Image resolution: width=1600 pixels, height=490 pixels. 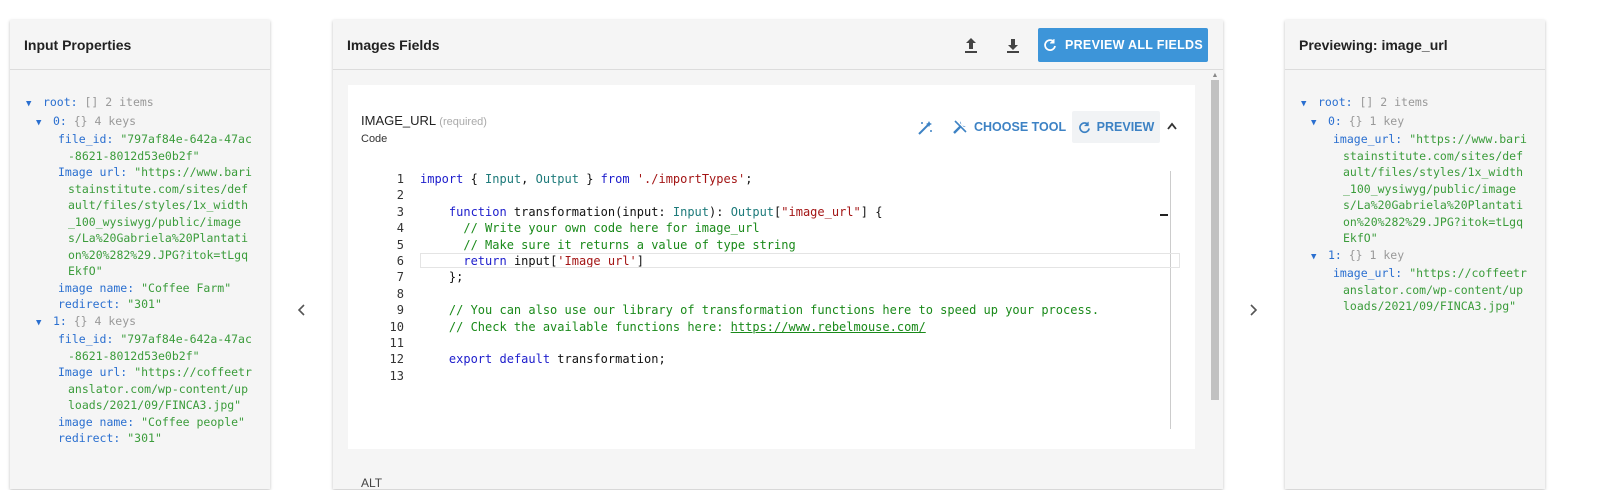 I want to click on chevron-up-icon, so click(x=1172, y=126).